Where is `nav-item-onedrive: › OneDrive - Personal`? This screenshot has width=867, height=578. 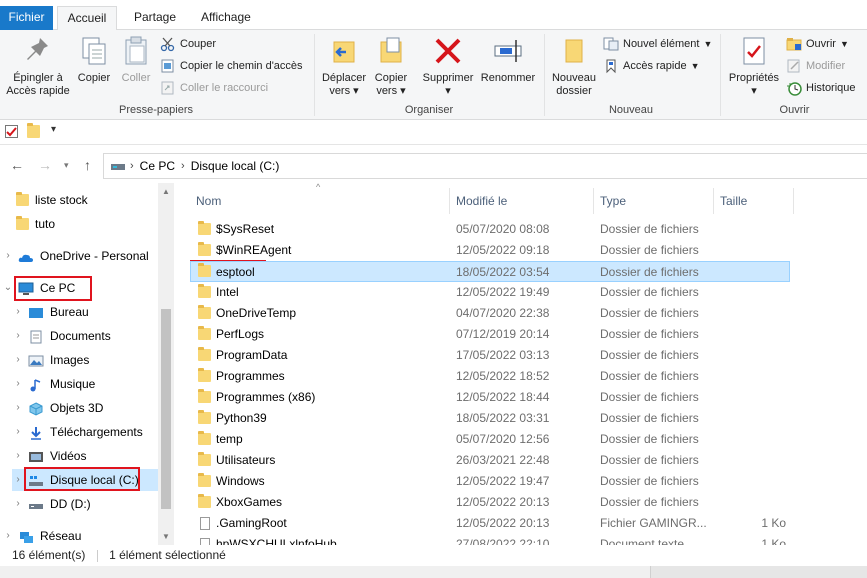 nav-item-onedrive: › OneDrive - Personal is located at coordinates (75, 256).